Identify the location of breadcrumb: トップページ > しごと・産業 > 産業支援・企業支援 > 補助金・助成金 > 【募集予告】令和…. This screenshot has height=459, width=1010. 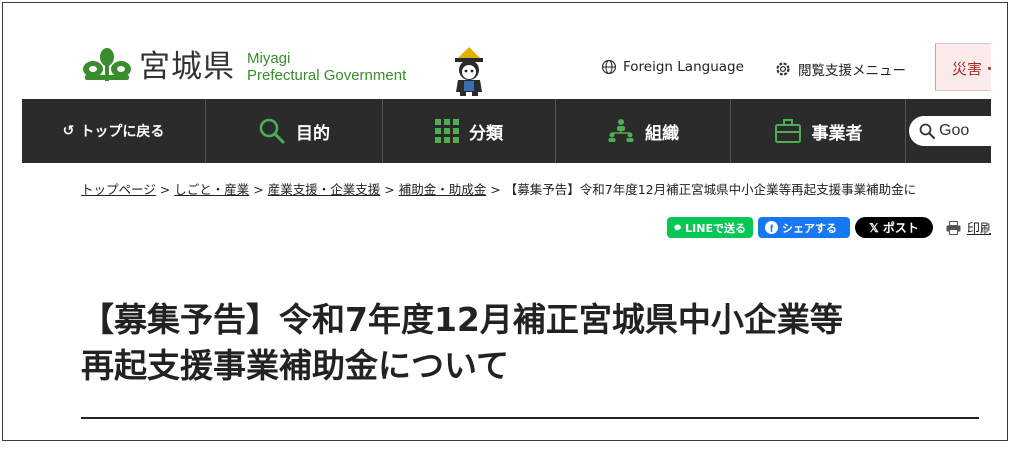
(498, 188).